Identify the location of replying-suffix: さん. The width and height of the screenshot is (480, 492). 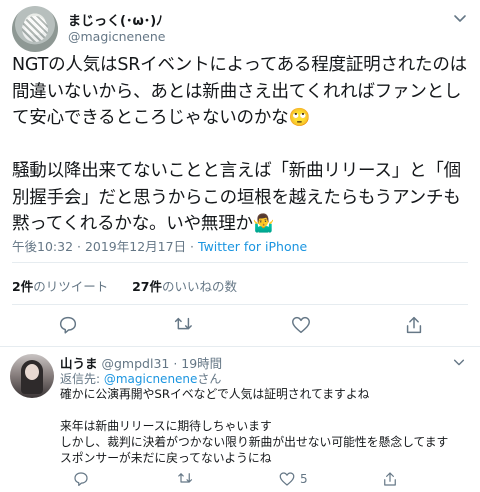
(209, 379).